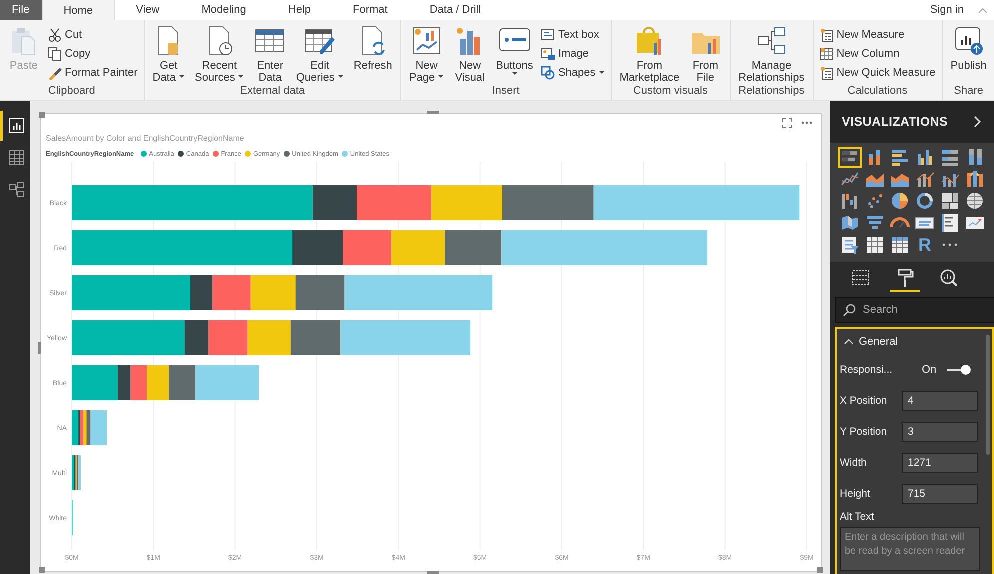 The width and height of the screenshot is (994, 574). Describe the element at coordinates (270, 53) in the screenshot. I see `ribbon-button: Enter Data` at that location.